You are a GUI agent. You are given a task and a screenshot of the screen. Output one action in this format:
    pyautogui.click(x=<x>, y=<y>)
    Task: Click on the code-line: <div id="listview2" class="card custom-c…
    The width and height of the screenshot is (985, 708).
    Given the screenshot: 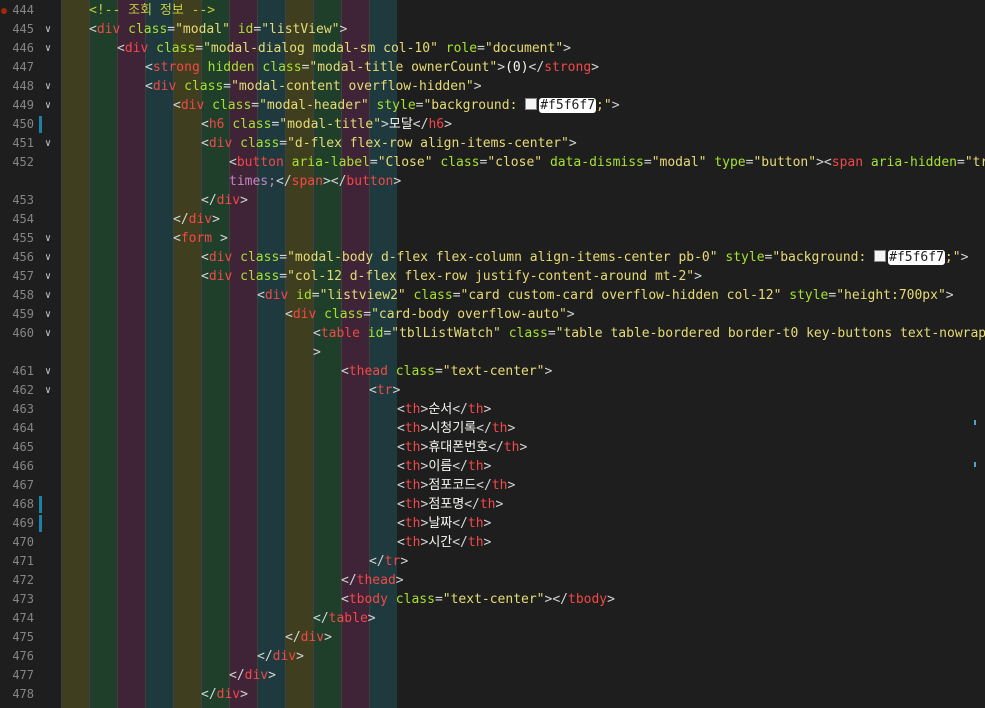 What is the action you would take?
    pyautogui.click(x=605, y=295)
    